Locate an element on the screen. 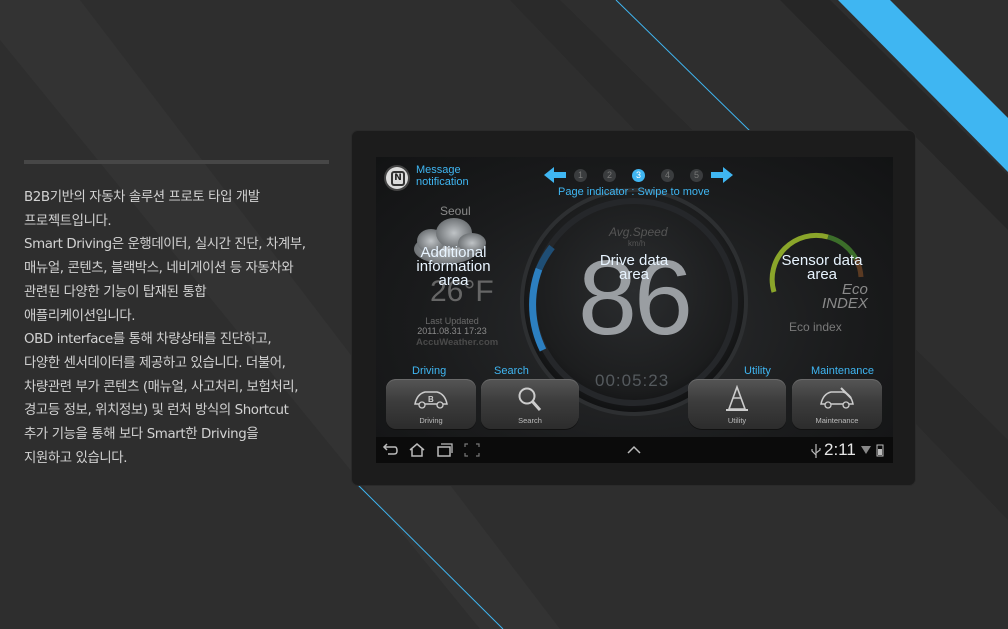 This screenshot has height=629, width=1008. eco-index-logo: Eco INDEX is located at coordinates (845, 297).